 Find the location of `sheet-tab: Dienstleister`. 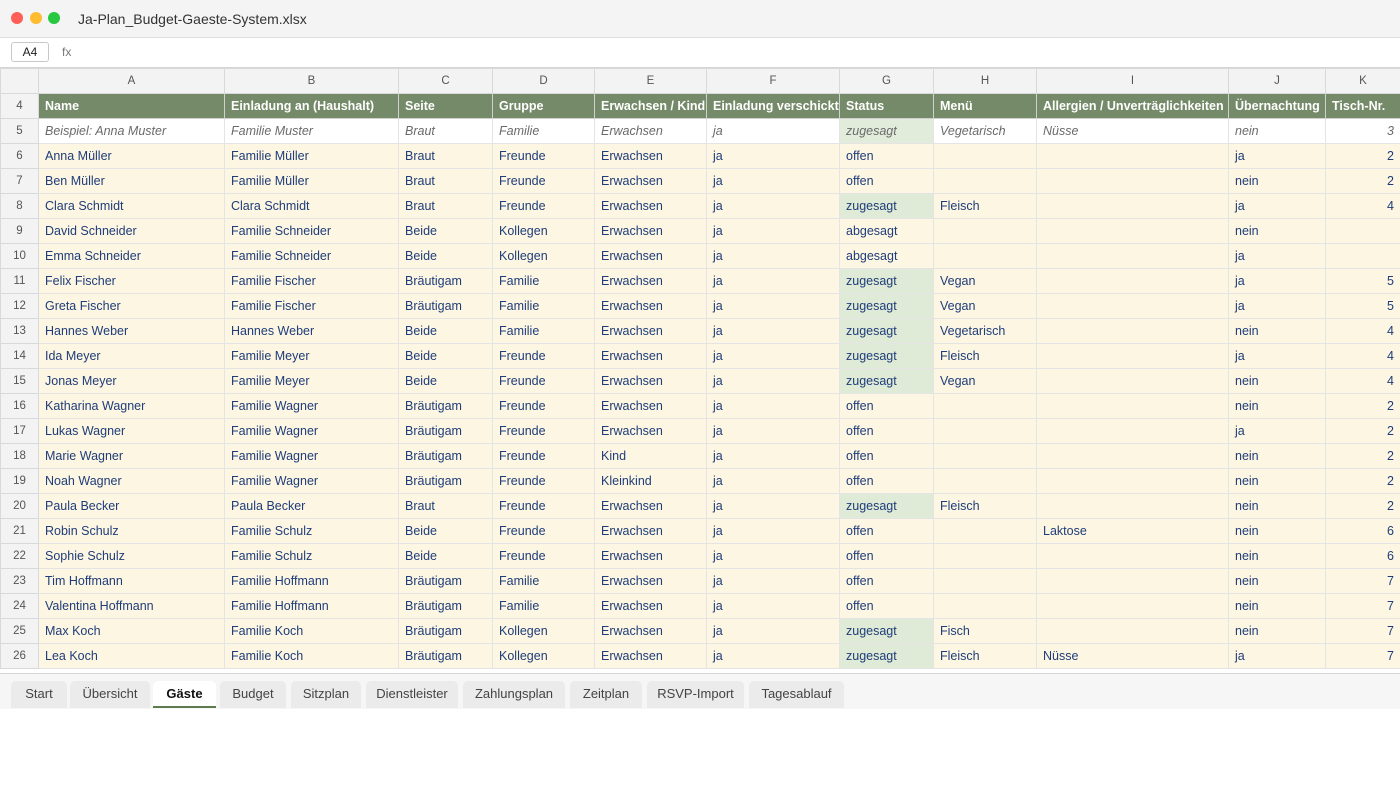

sheet-tab: Dienstleister is located at coordinates (412, 694).